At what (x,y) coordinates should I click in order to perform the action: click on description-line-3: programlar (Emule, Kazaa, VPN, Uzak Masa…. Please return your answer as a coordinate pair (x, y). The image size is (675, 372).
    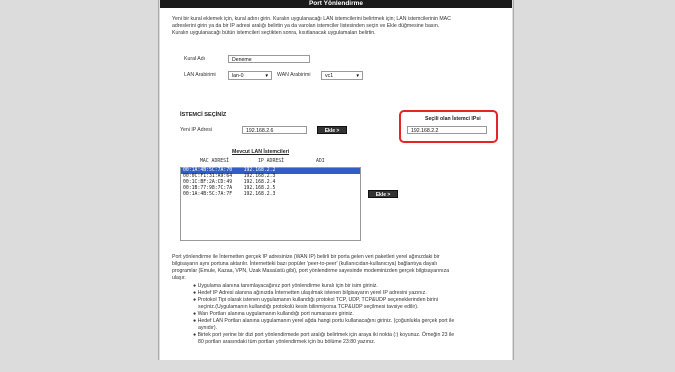
    Looking at the image, I should click on (311, 271).